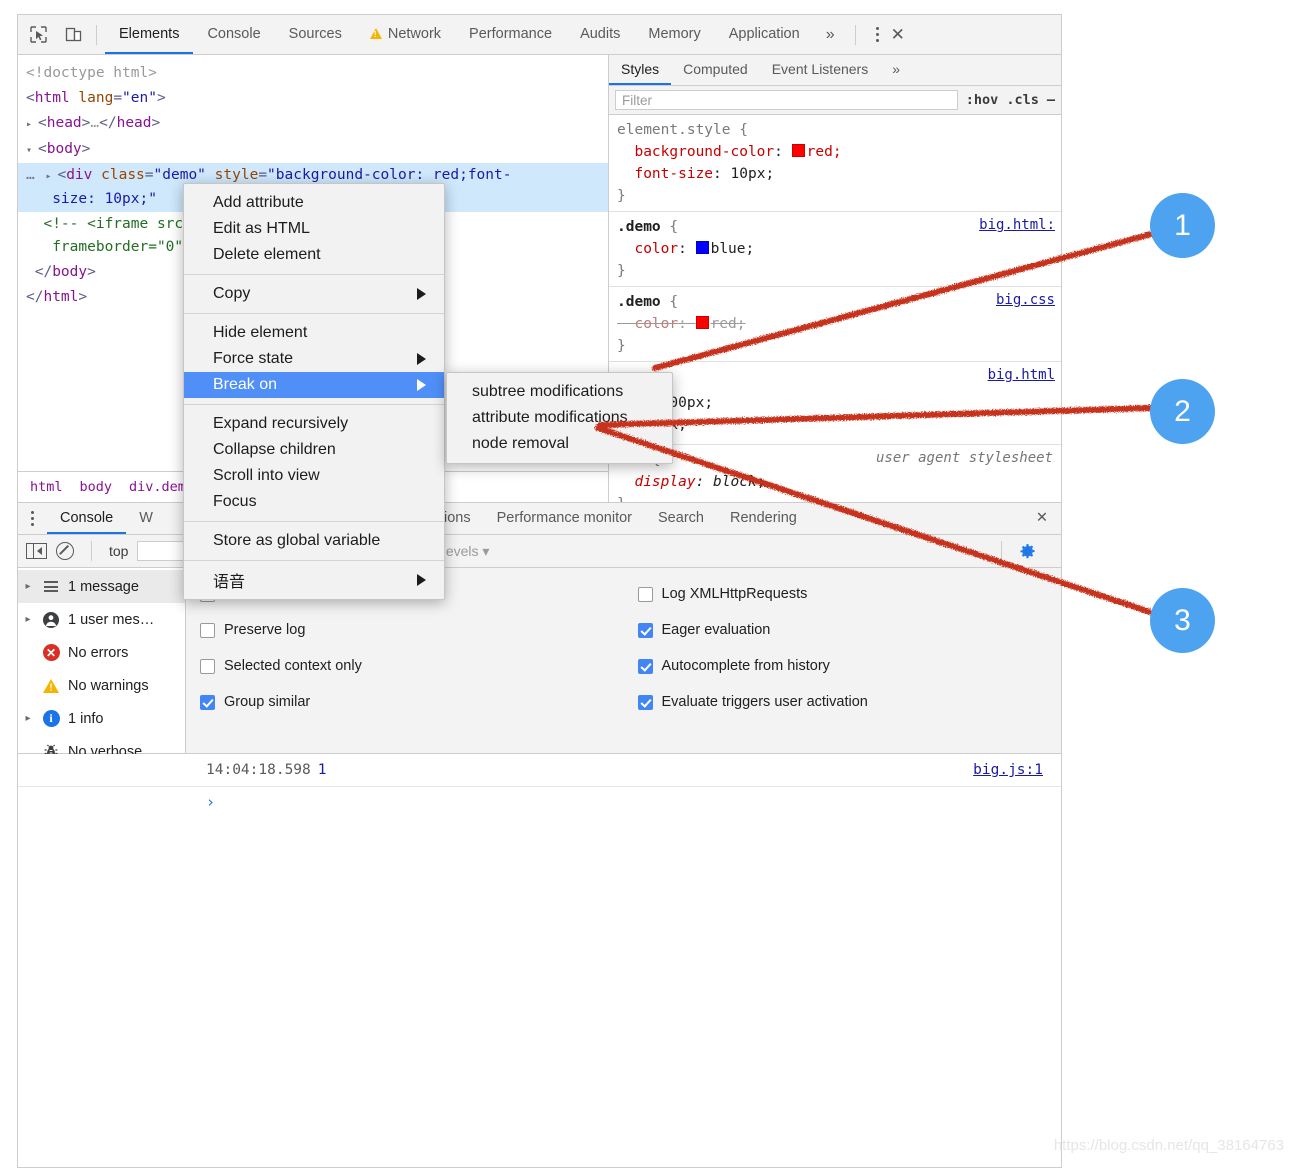 The height and width of the screenshot is (1168, 1296). Describe the element at coordinates (32, 150) in the screenshot. I see `collapse-triangle-icon: ▾` at that location.